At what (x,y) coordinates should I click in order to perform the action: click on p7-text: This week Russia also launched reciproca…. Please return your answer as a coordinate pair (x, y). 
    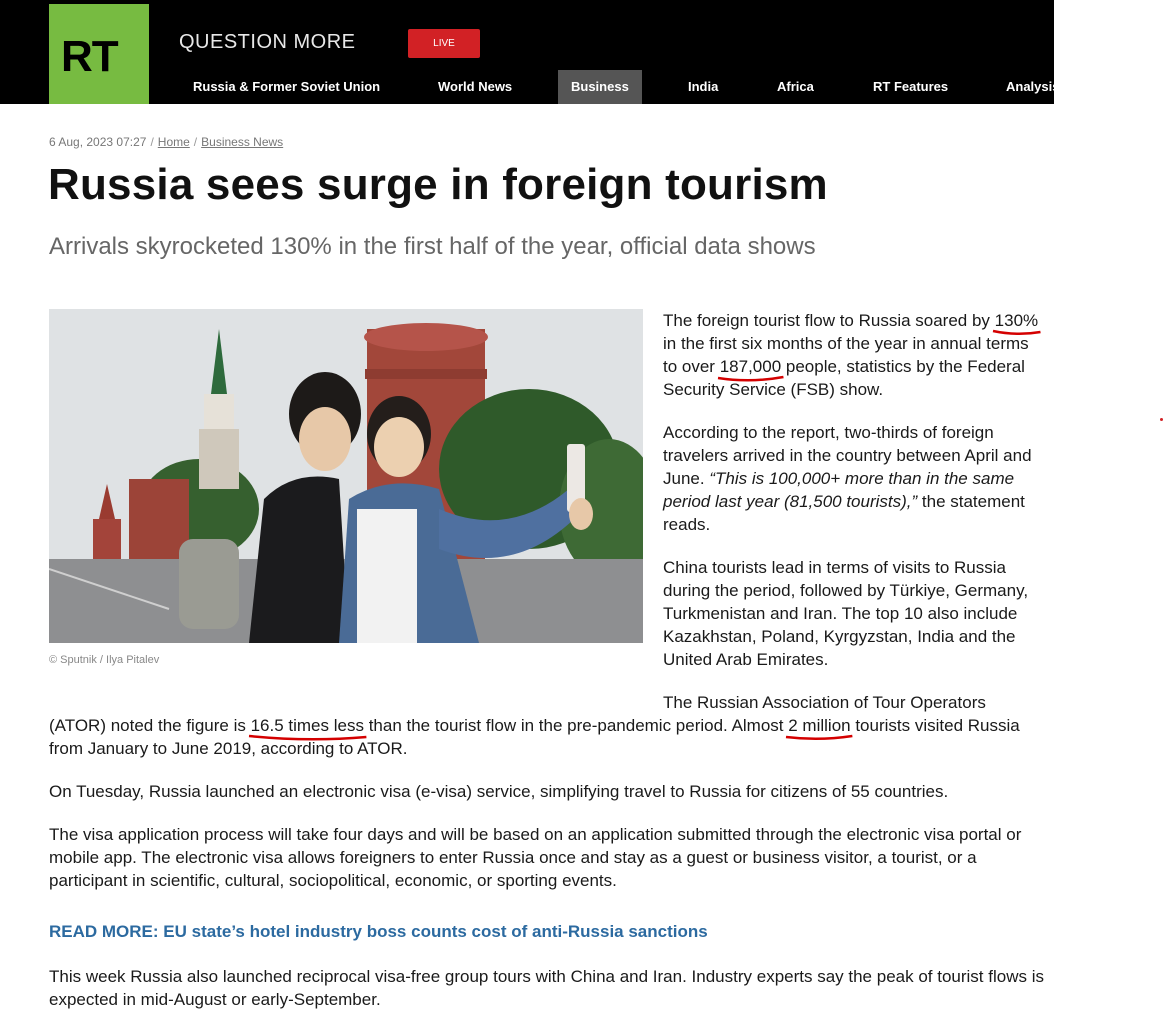
    Looking at the image, I should click on (546, 988).